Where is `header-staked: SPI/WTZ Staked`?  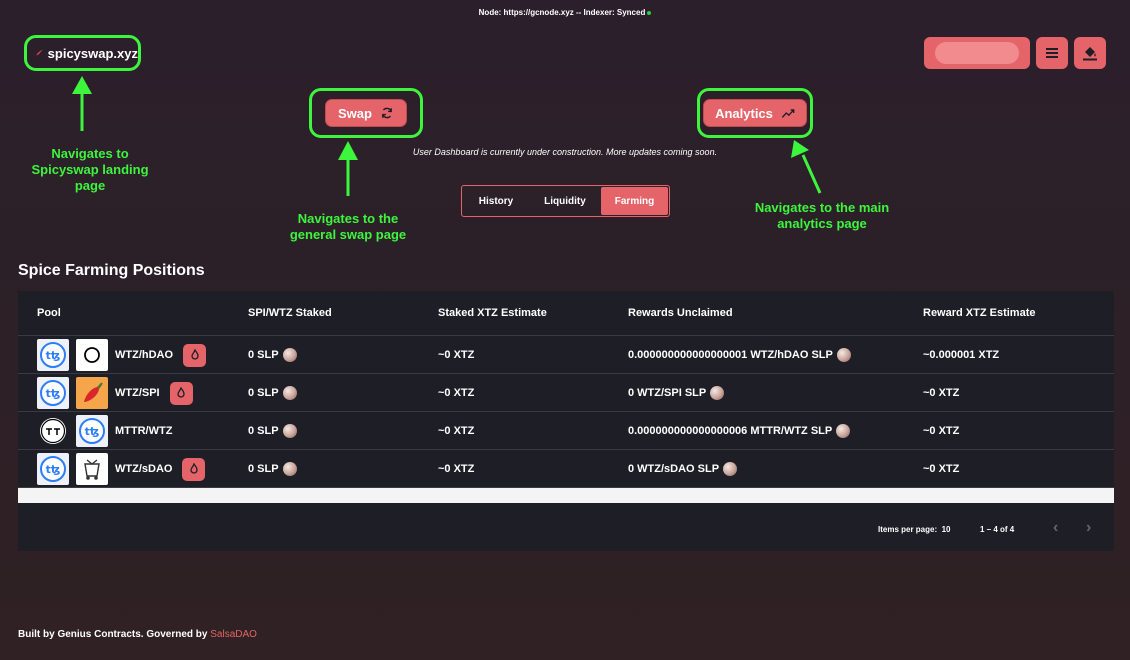
header-staked: SPI/WTZ Staked is located at coordinates (290, 313).